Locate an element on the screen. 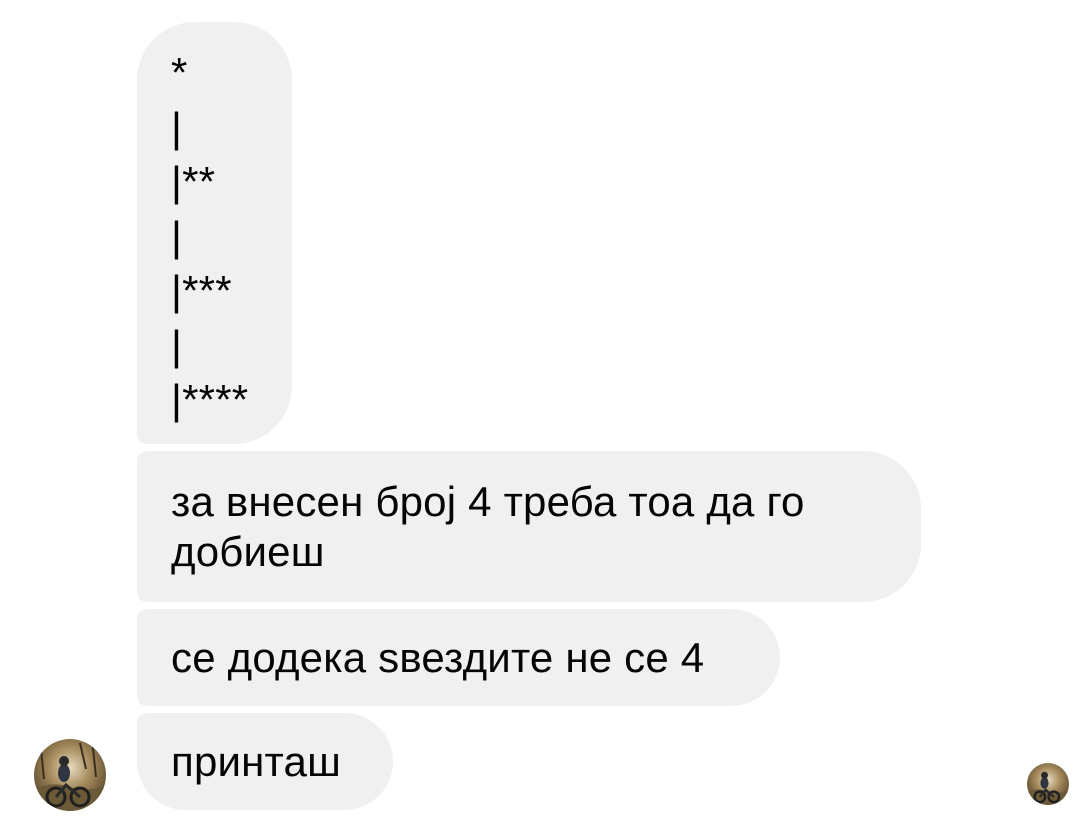 The height and width of the screenshot is (824, 1080). message-bubble-condition: се додека ѕвездите не се 4 is located at coordinates (458, 657).